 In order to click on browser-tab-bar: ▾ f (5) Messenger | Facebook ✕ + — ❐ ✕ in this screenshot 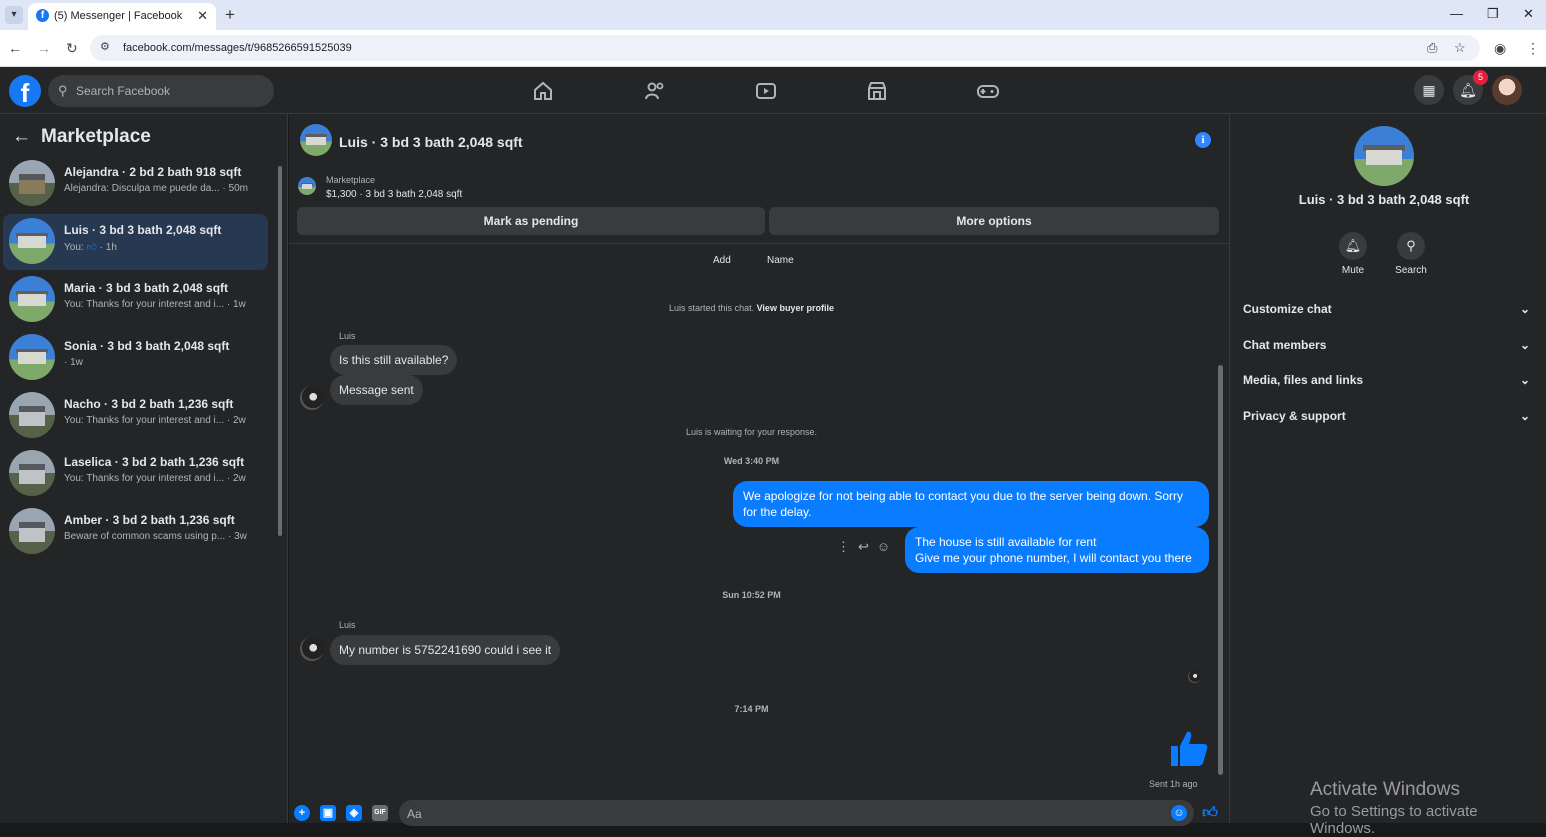, I will do `click(773, 15)`.